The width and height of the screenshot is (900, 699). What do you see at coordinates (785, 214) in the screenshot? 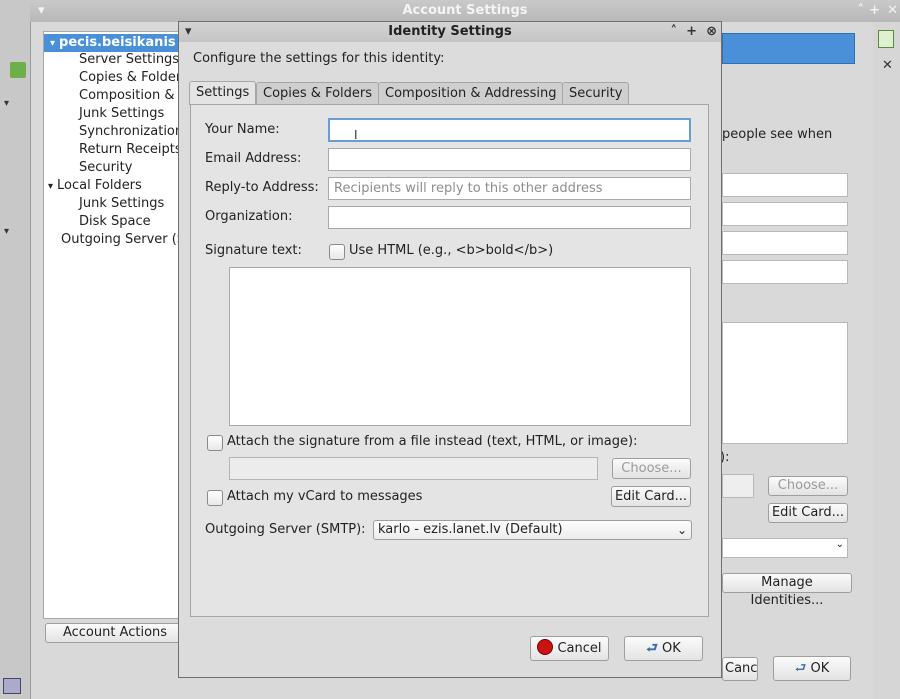
I see `bg-email-field` at bounding box center [785, 214].